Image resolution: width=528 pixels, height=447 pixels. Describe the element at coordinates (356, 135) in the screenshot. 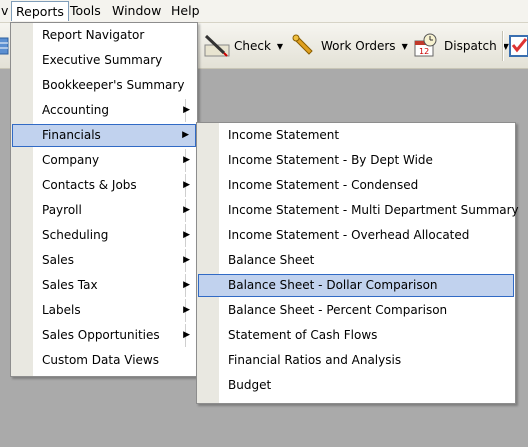

I see `menu-item-income-statement: Income Statement` at that location.